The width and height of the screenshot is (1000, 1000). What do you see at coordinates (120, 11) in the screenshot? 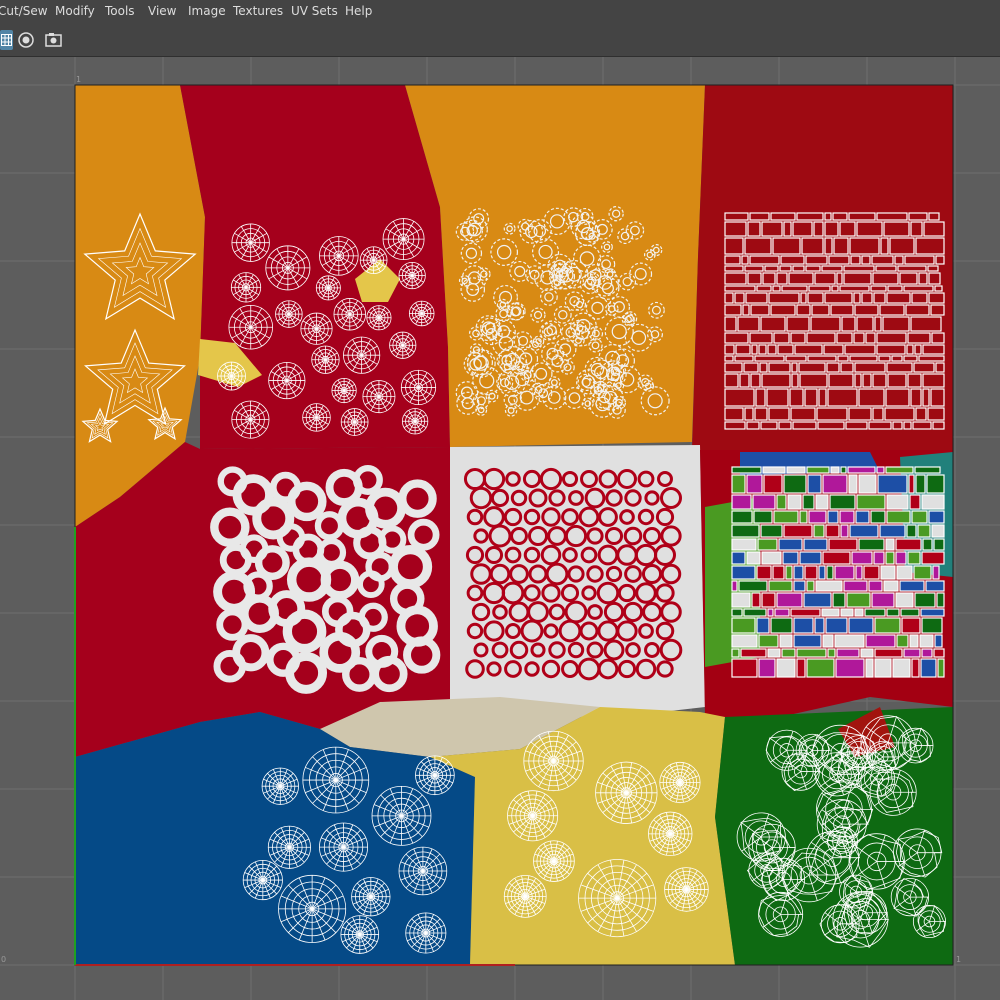
I see `menu-tools: Tools` at bounding box center [120, 11].